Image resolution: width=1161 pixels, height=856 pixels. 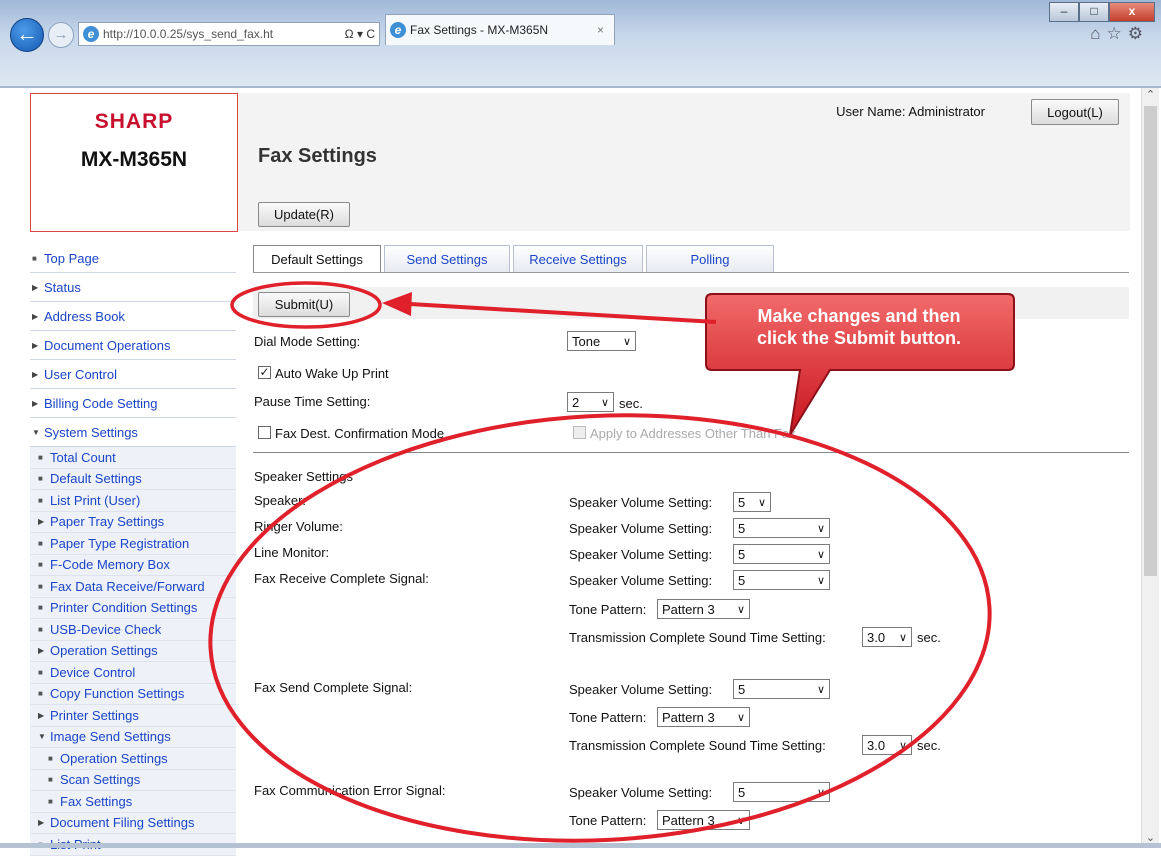 I want to click on sidebar-sub-label: Paper Type Registration, so click(x=120, y=543).